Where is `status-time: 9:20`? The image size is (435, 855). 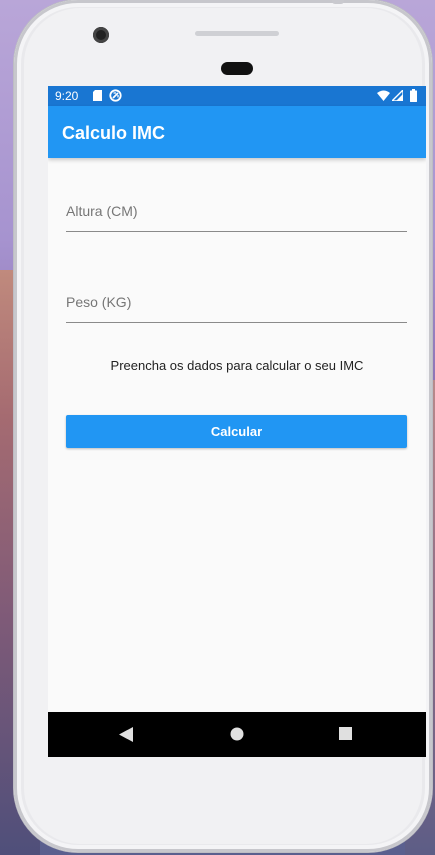
status-time: 9:20 is located at coordinates (67, 96).